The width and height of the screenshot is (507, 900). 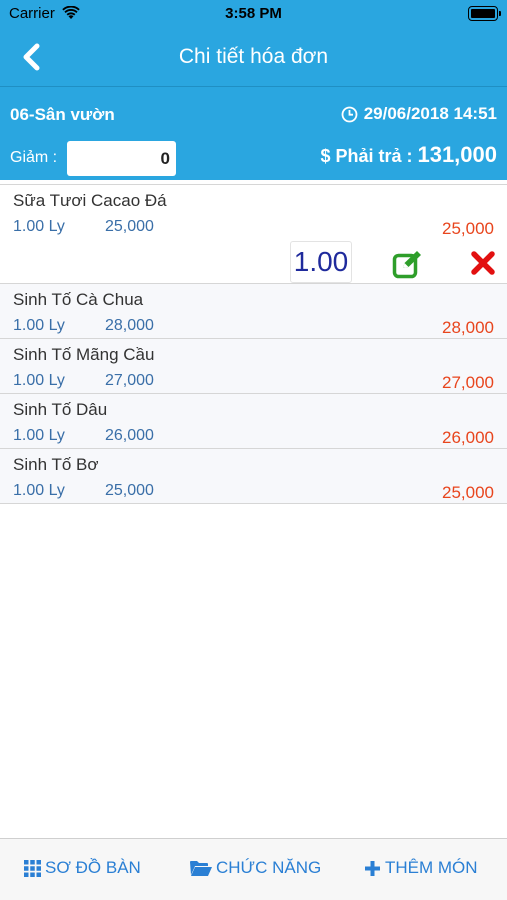 What do you see at coordinates (253, 421) in the screenshot?
I see `list-item: Sinh Tố Dâu 1.00 Ly 26,000 26,000` at bounding box center [253, 421].